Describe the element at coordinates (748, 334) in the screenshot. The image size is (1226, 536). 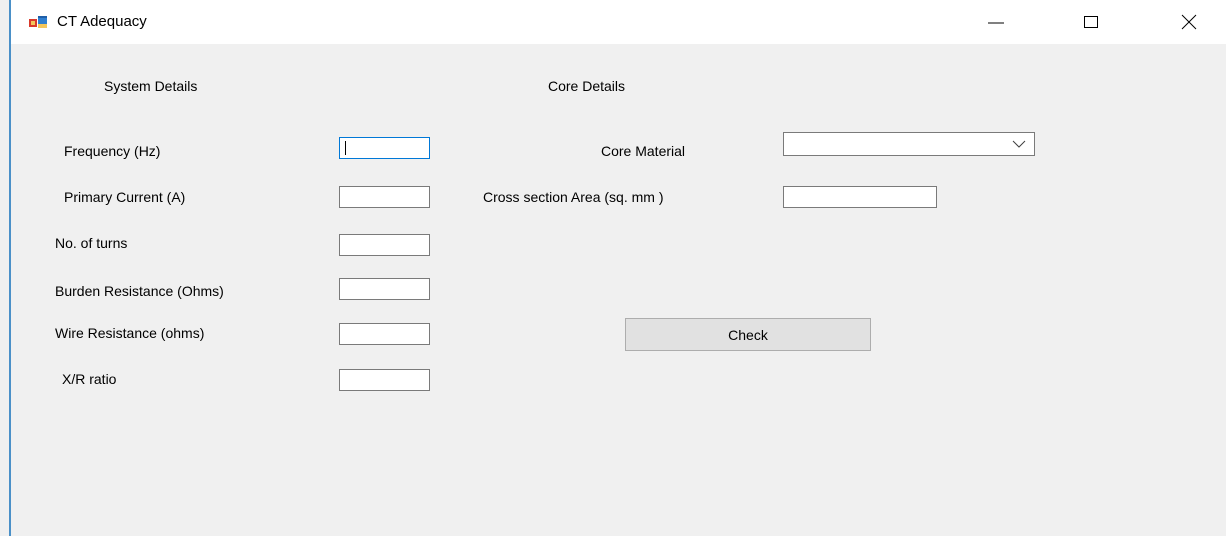
I see `check-button: Check` at that location.